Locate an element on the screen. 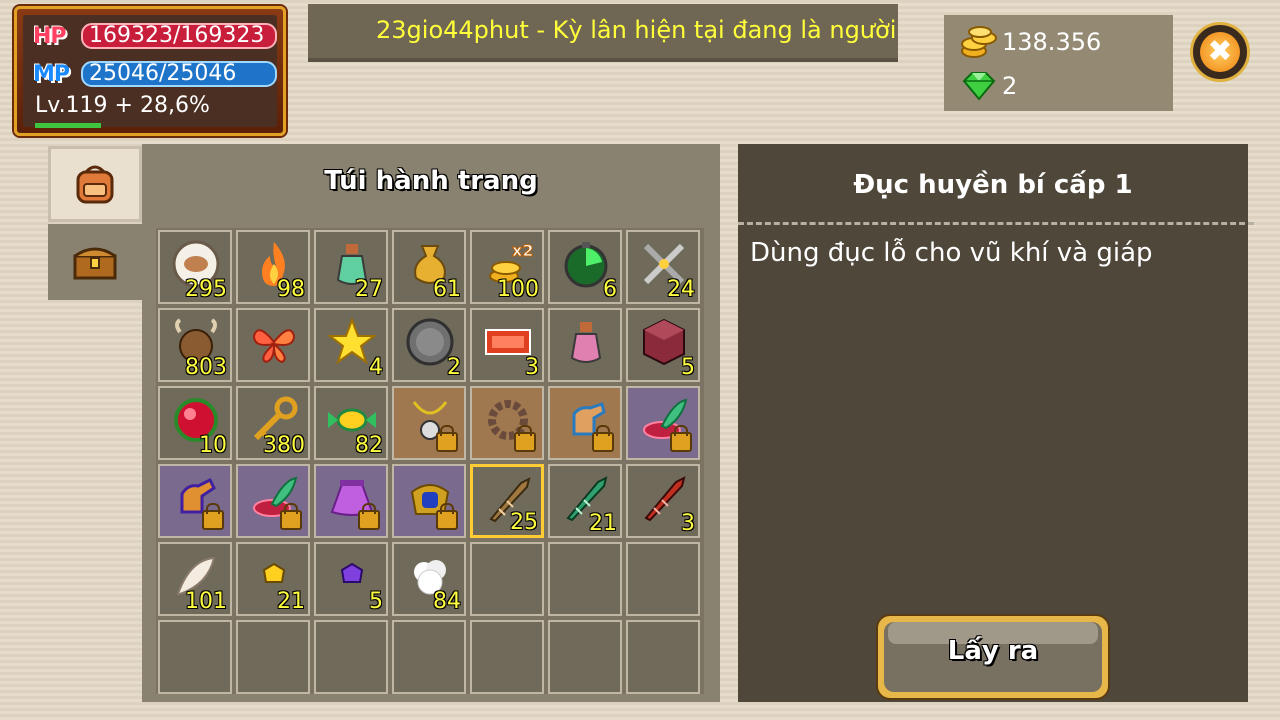  tab-chest is located at coordinates (95, 262).